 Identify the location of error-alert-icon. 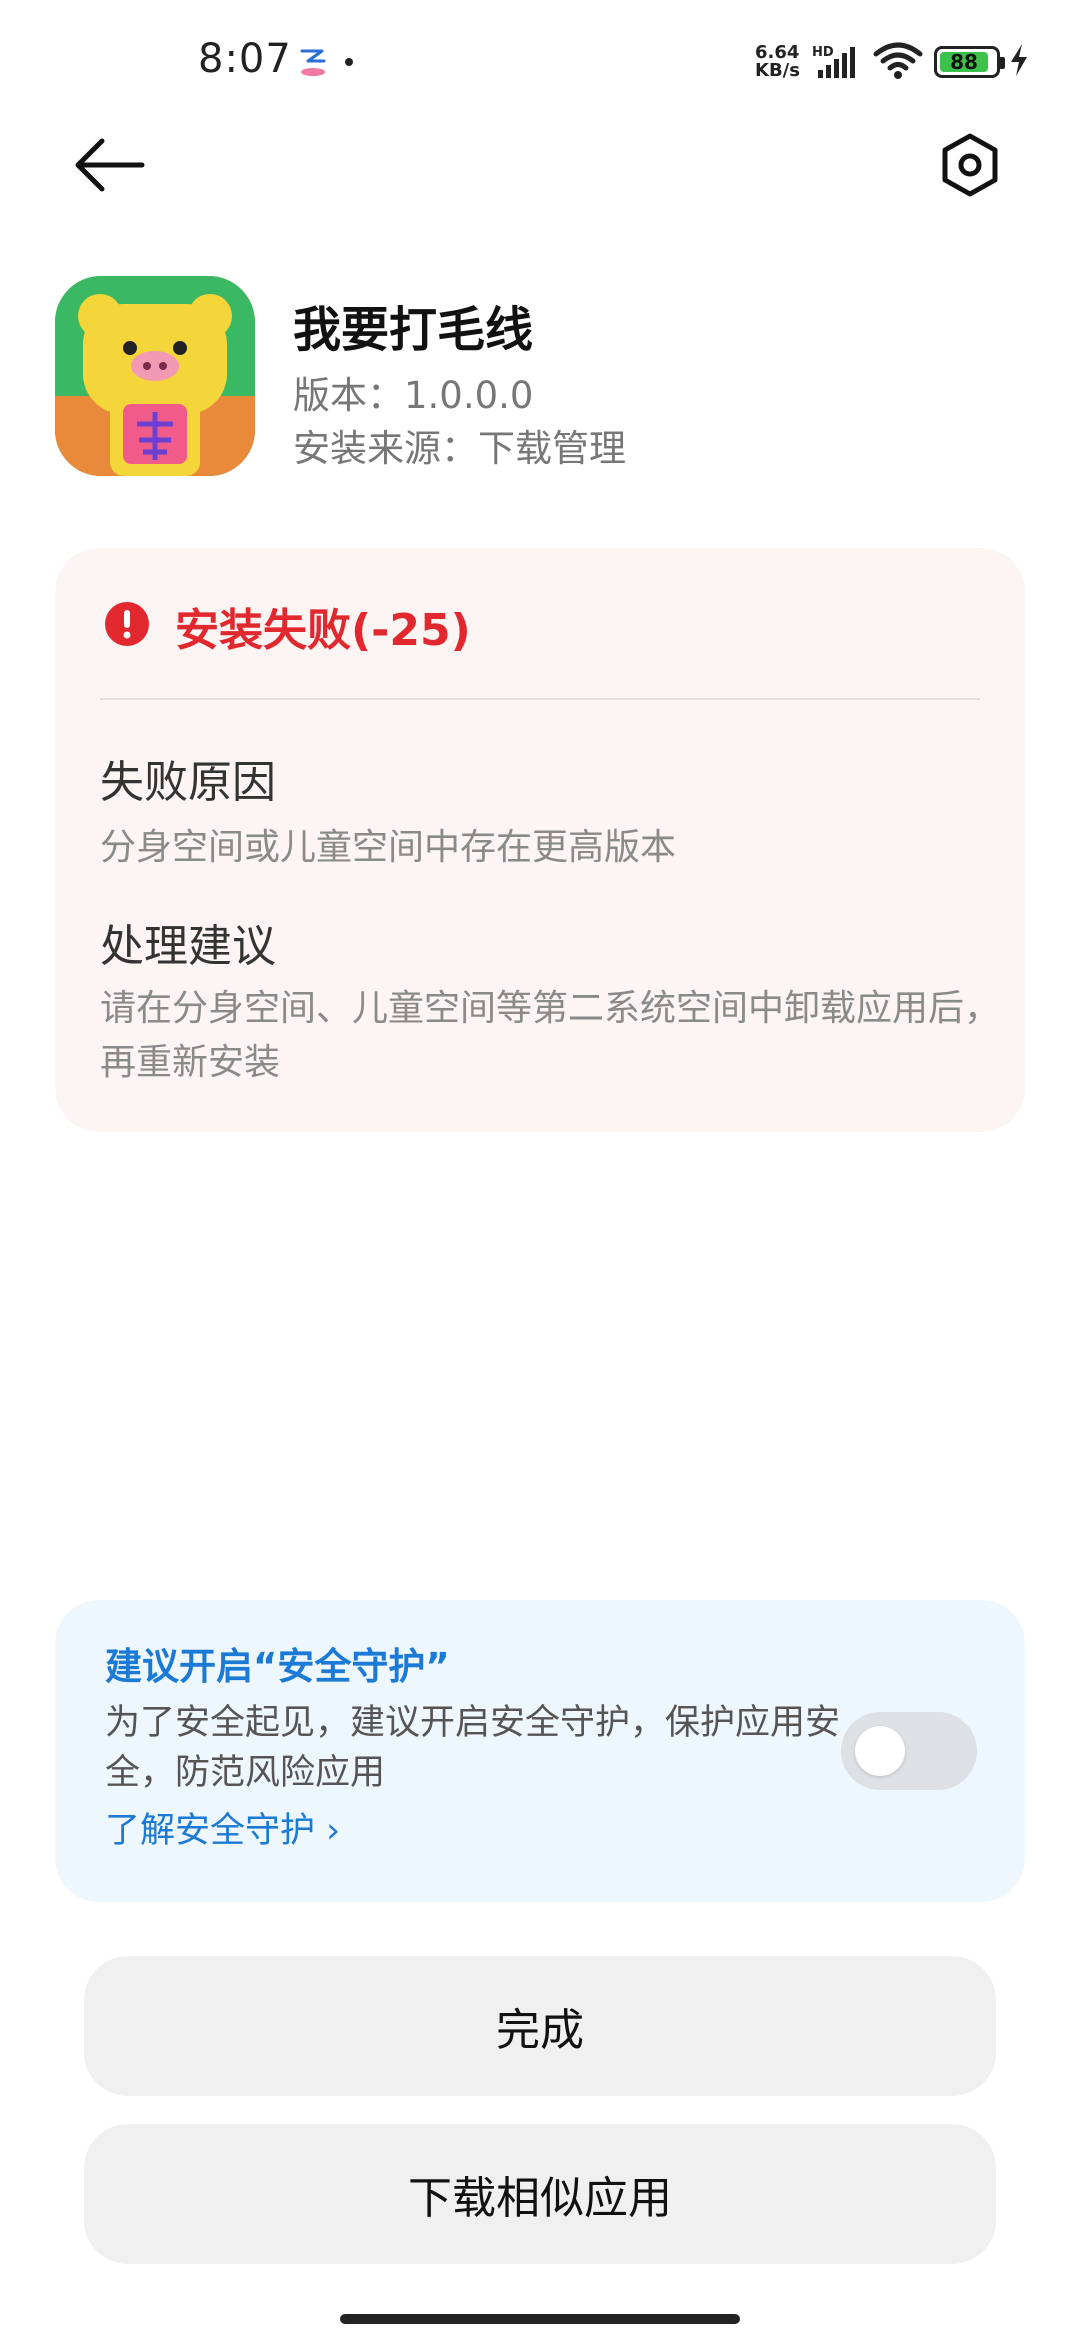
(127, 624).